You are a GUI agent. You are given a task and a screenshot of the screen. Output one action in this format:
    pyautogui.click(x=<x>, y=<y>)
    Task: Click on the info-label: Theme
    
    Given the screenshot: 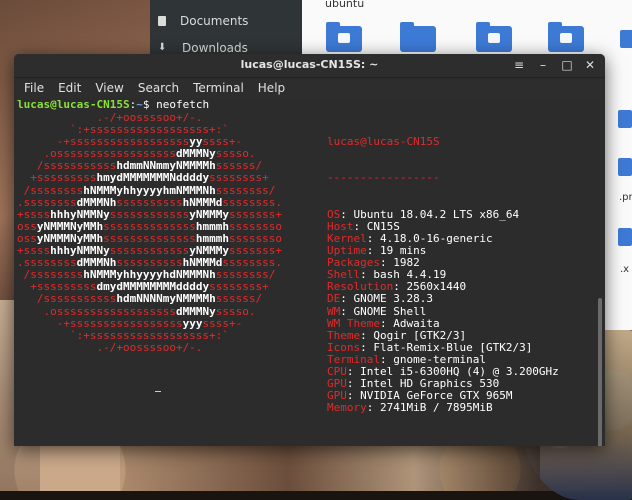 What is the action you would take?
    pyautogui.click(x=344, y=335)
    